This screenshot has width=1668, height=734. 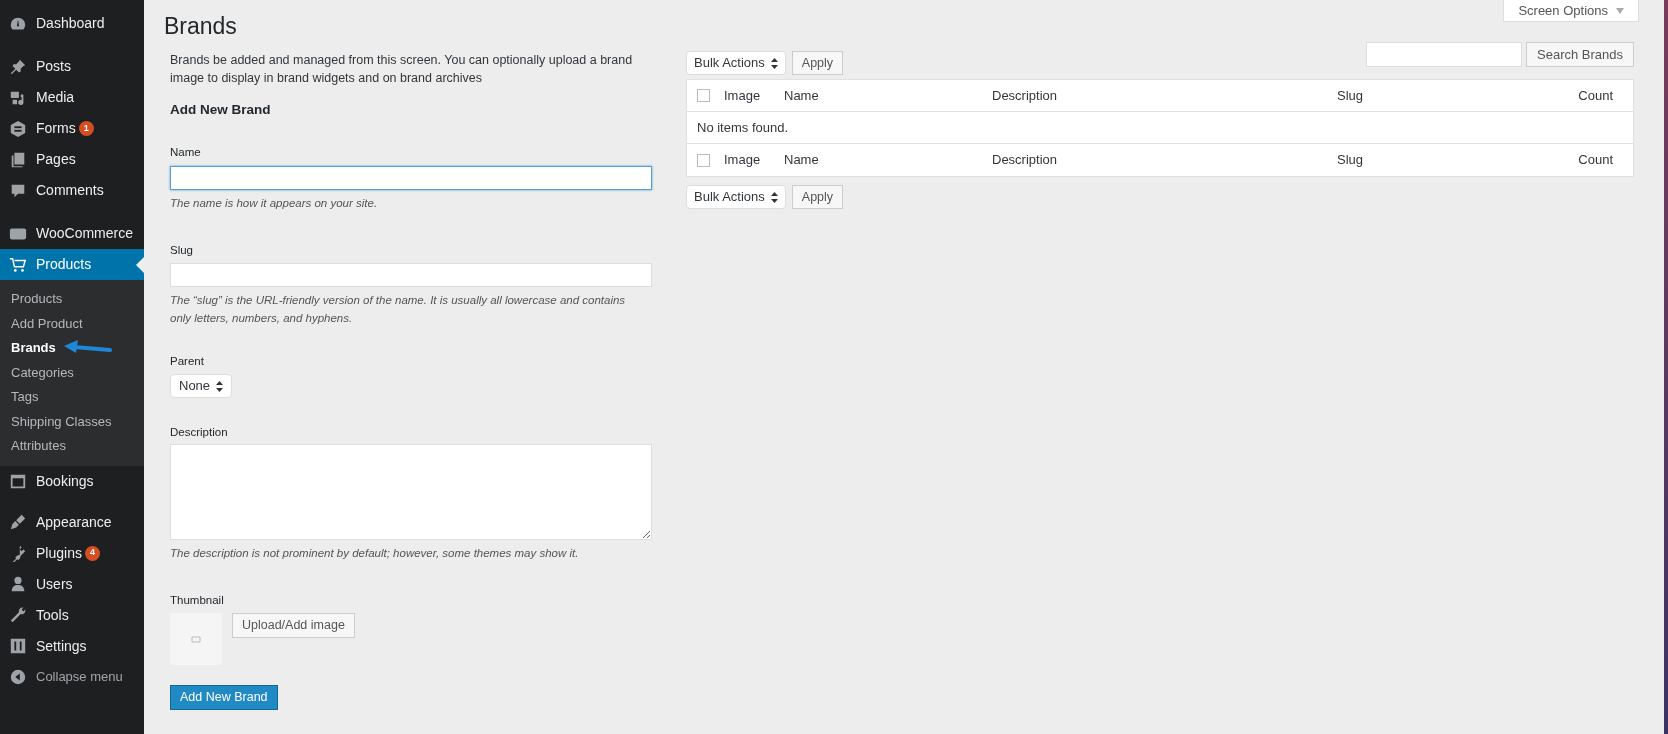 What do you see at coordinates (72, 128) in the screenshot?
I see `sidebar-item: Forms 1` at bounding box center [72, 128].